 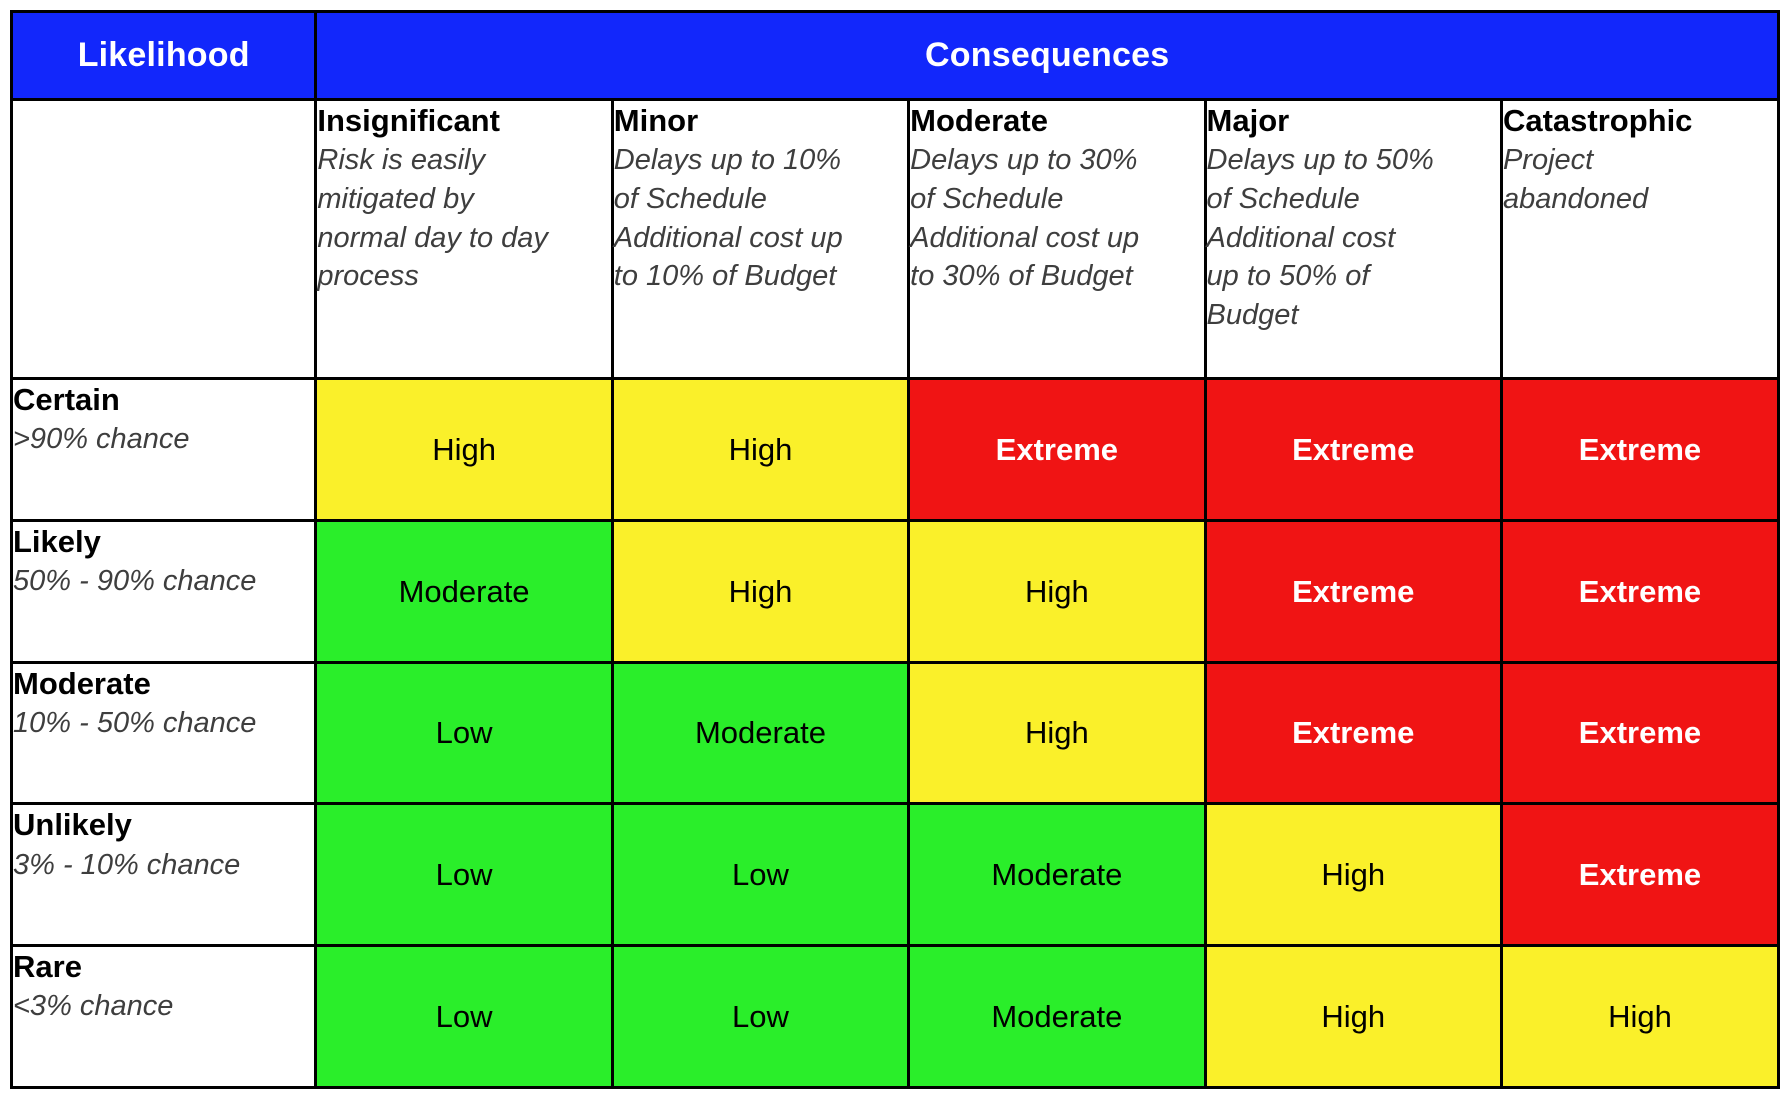 What do you see at coordinates (163, 238) in the screenshot?
I see `corner-blank-cell` at bounding box center [163, 238].